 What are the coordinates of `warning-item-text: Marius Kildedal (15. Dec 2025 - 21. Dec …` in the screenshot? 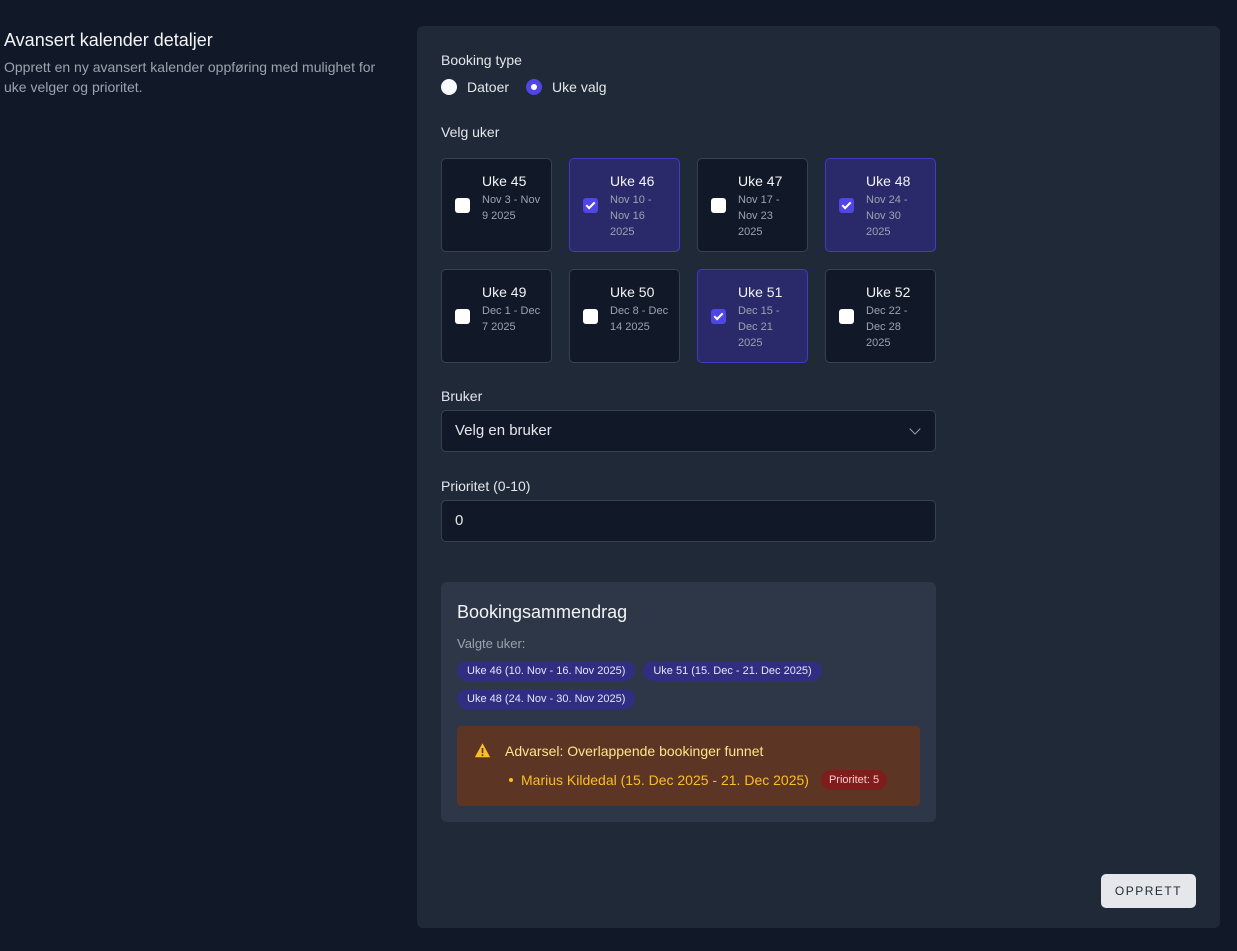 It's located at (665, 780).